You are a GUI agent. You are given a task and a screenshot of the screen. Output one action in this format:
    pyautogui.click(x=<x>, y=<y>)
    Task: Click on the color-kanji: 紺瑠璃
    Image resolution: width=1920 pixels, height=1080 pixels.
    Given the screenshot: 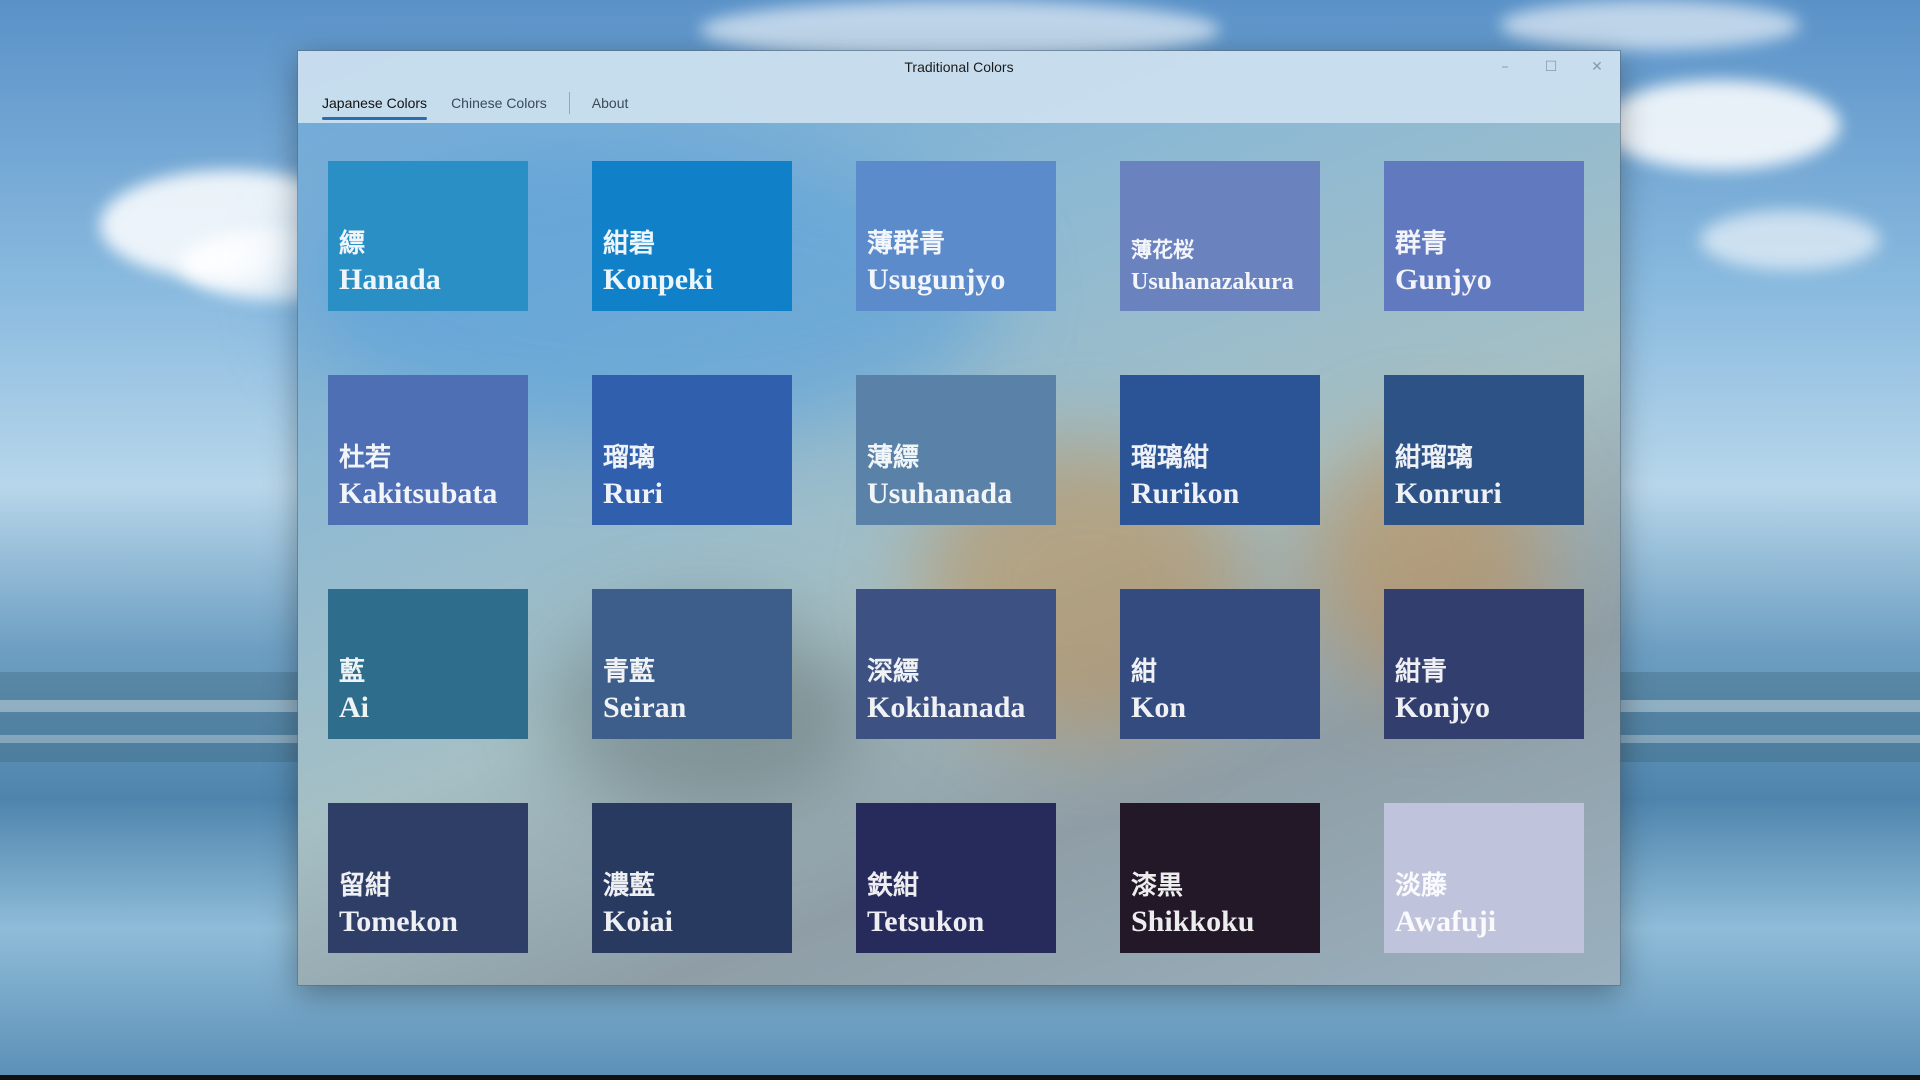 What is the action you would take?
    pyautogui.click(x=1434, y=458)
    